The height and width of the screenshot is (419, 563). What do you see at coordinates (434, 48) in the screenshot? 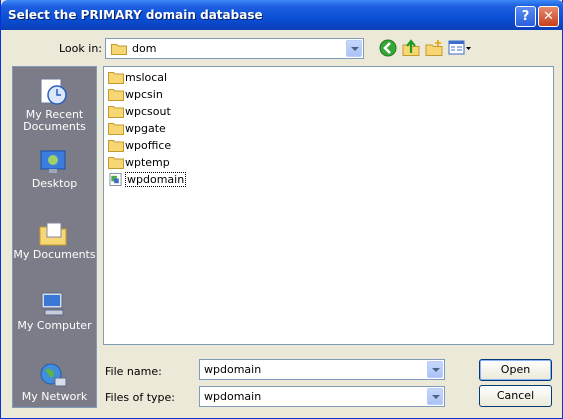
I see `new-folder-icon` at bounding box center [434, 48].